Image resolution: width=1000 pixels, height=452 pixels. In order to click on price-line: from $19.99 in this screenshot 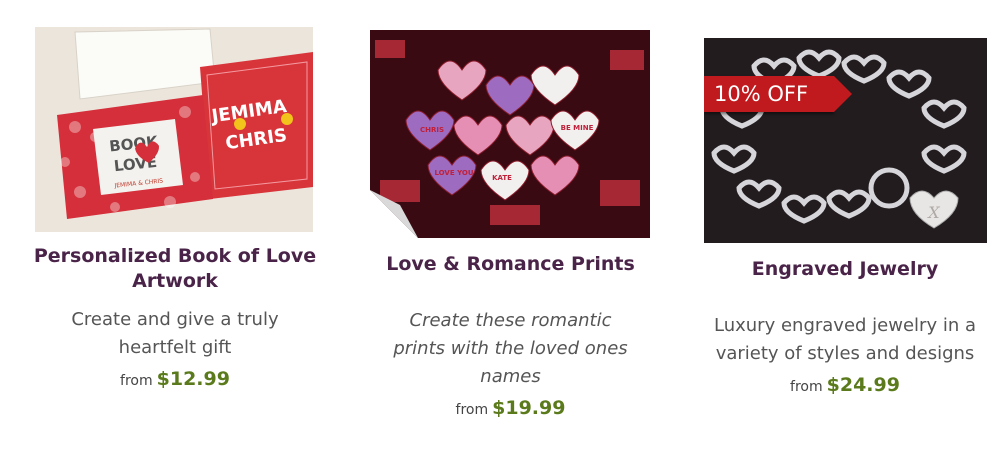, I will do `click(510, 408)`.